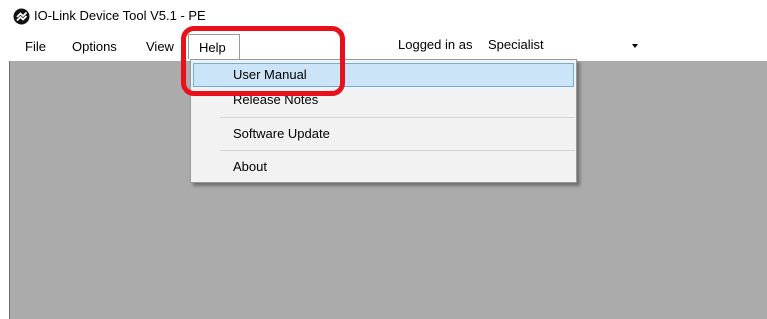 This screenshot has height=319, width=767. Describe the element at coordinates (276, 99) in the screenshot. I see `menu-item-label: Release Notes` at that location.